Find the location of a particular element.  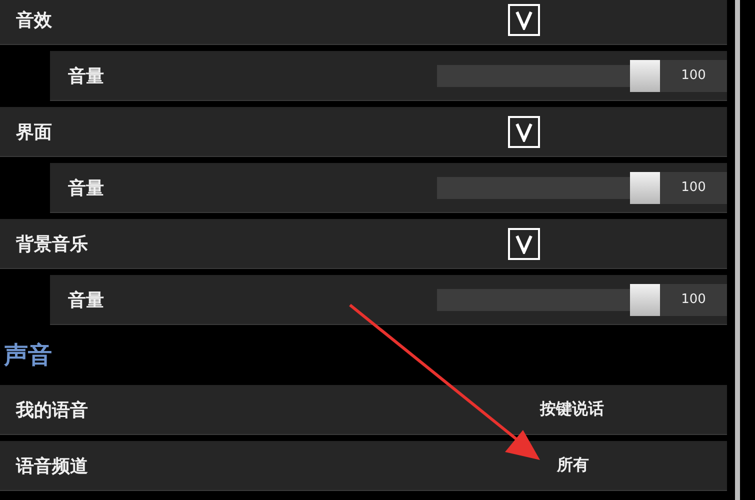

setting-value: 按键说话 is located at coordinates (572, 409).